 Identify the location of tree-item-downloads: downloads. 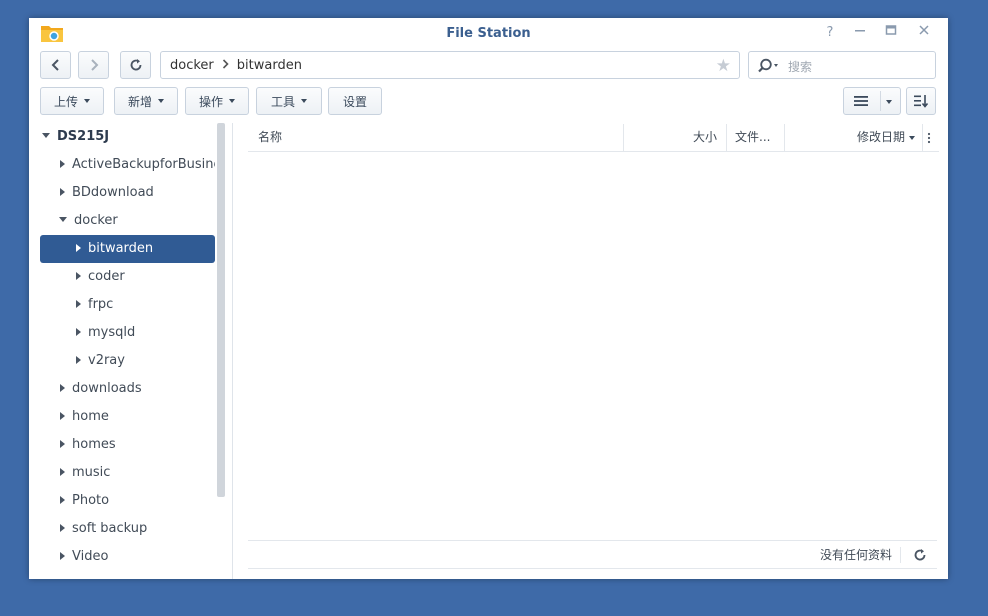
(127, 389).